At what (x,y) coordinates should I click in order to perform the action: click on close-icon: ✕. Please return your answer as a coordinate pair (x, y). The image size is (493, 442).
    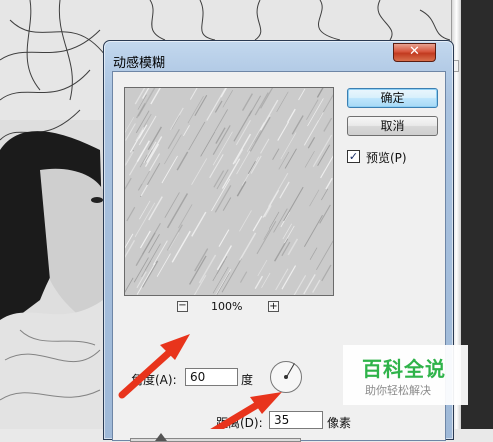
    Looking at the image, I should click on (414, 51).